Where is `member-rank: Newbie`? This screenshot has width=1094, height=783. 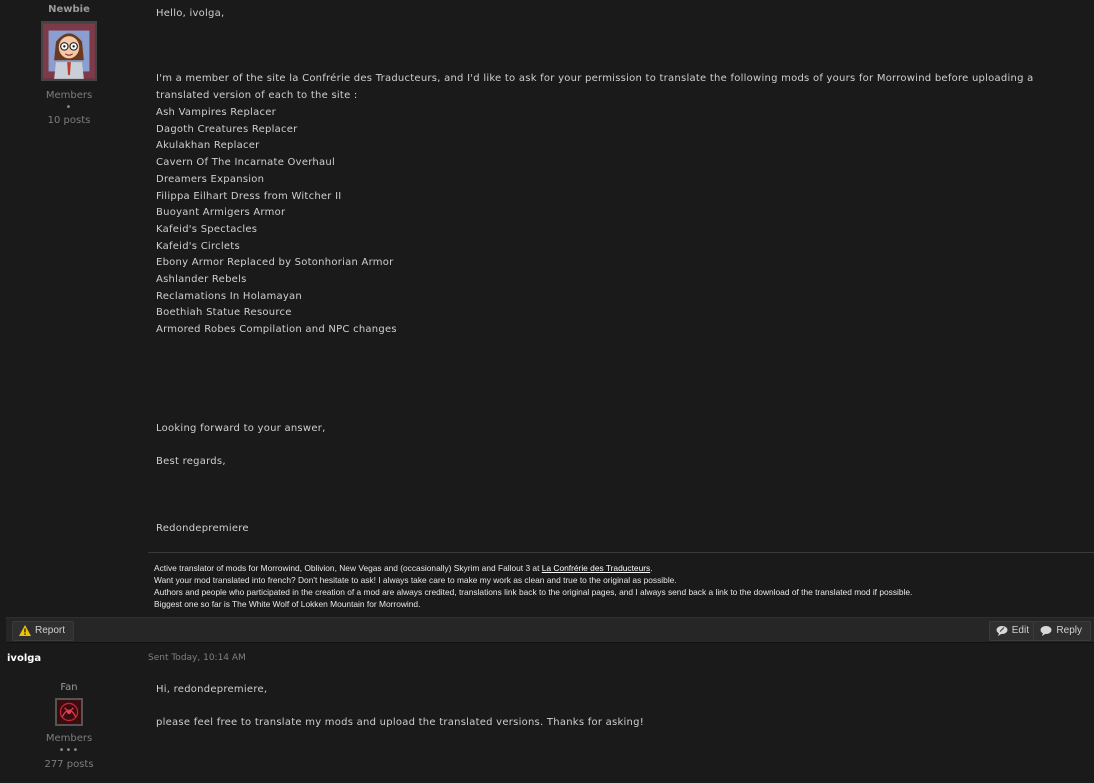 member-rank: Newbie is located at coordinates (69, 9).